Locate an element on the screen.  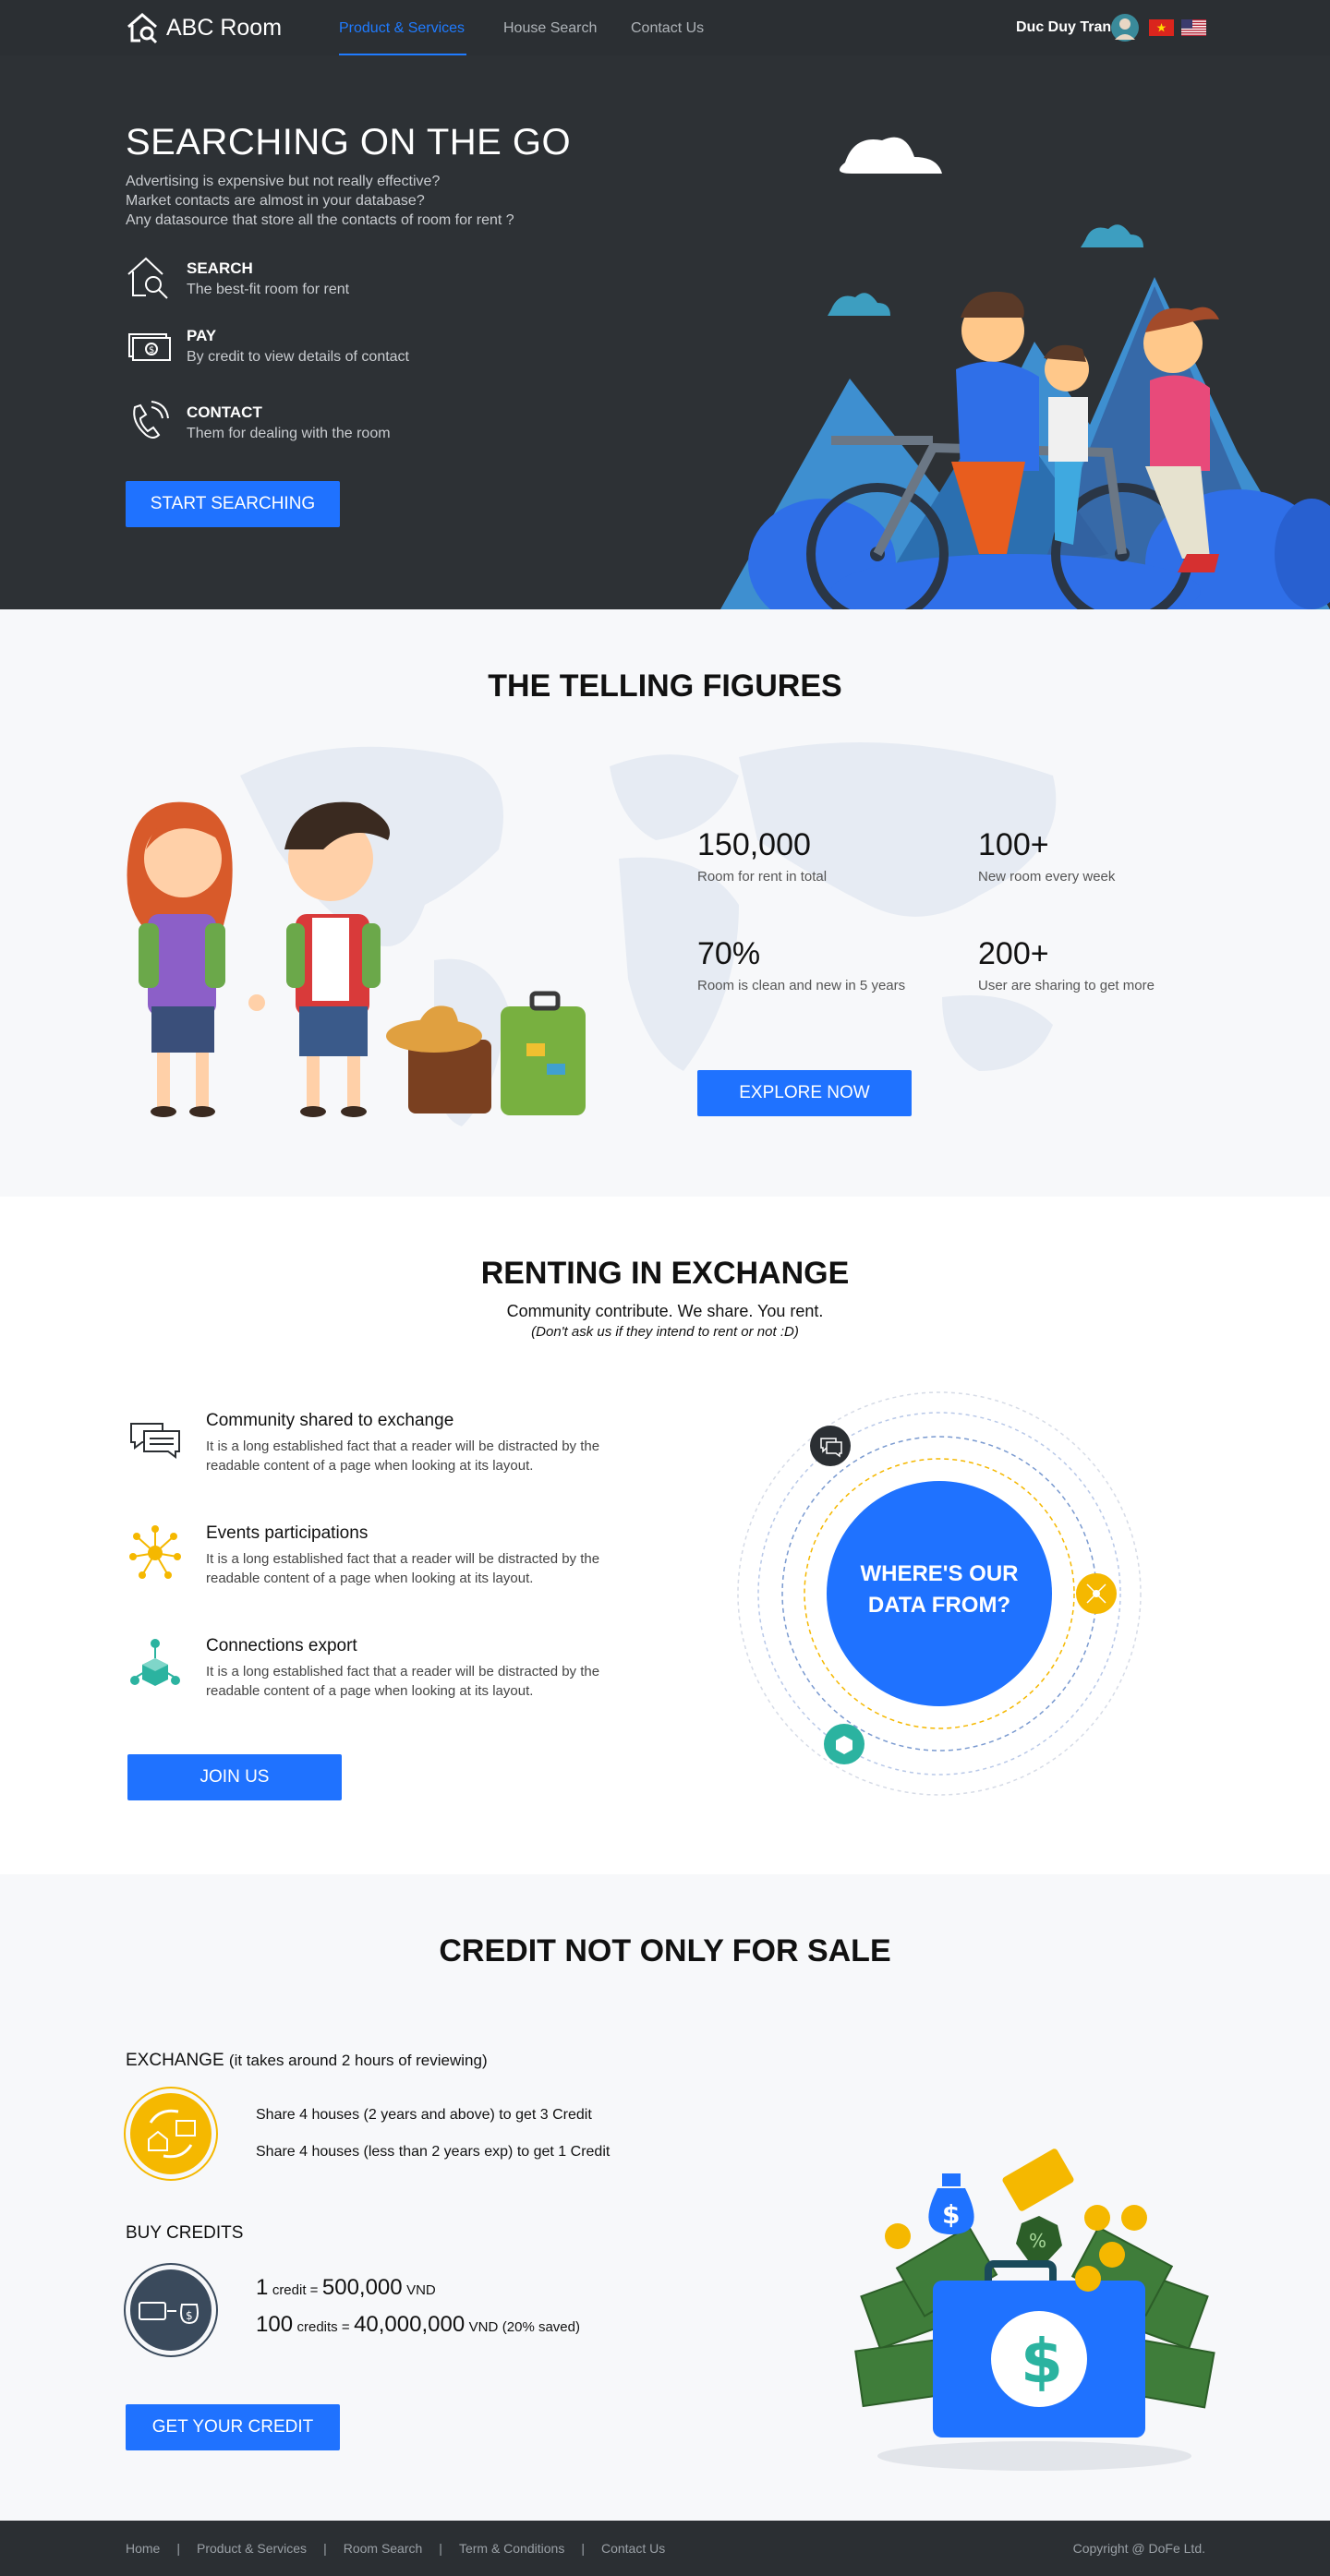
price-amount: 500,000 is located at coordinates (362, 2287).